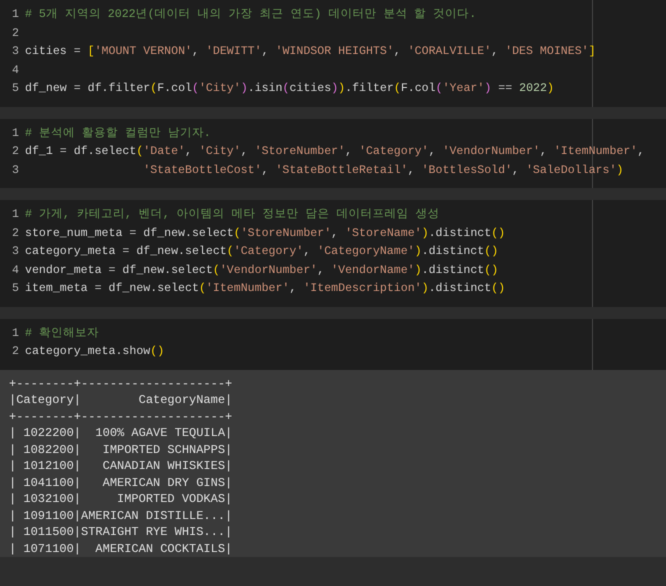  Describe the element at coordinates (120, 450) in the screenshot. I see `output-line: | 1082200| IMPORTED SCHNAPPS|` at that location.